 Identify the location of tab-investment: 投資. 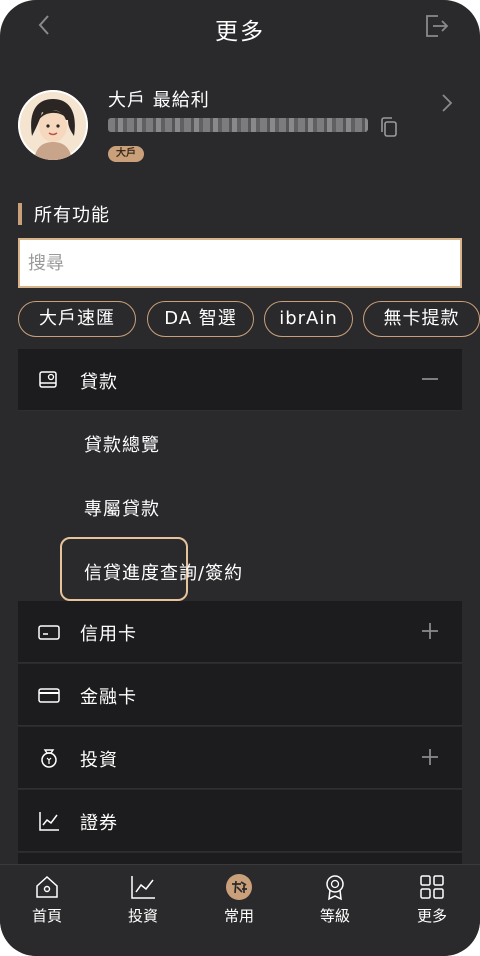
(143, 903).